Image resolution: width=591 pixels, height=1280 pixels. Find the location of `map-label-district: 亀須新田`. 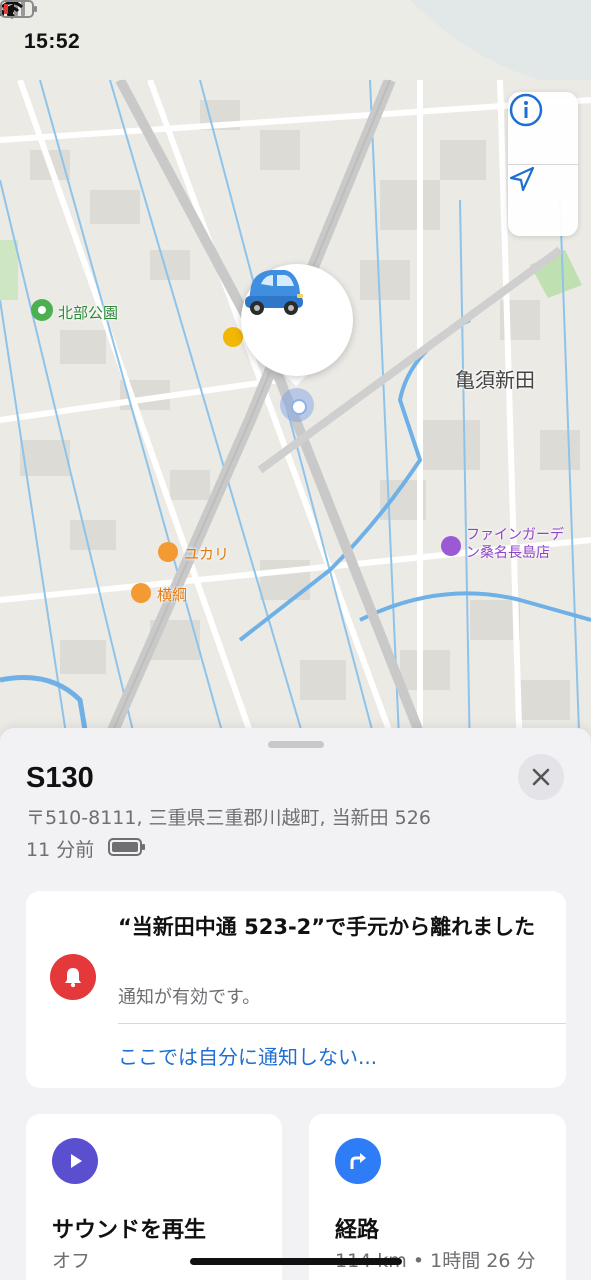

map-label-district: 亀須新田 is located at coordinates (495, 380).